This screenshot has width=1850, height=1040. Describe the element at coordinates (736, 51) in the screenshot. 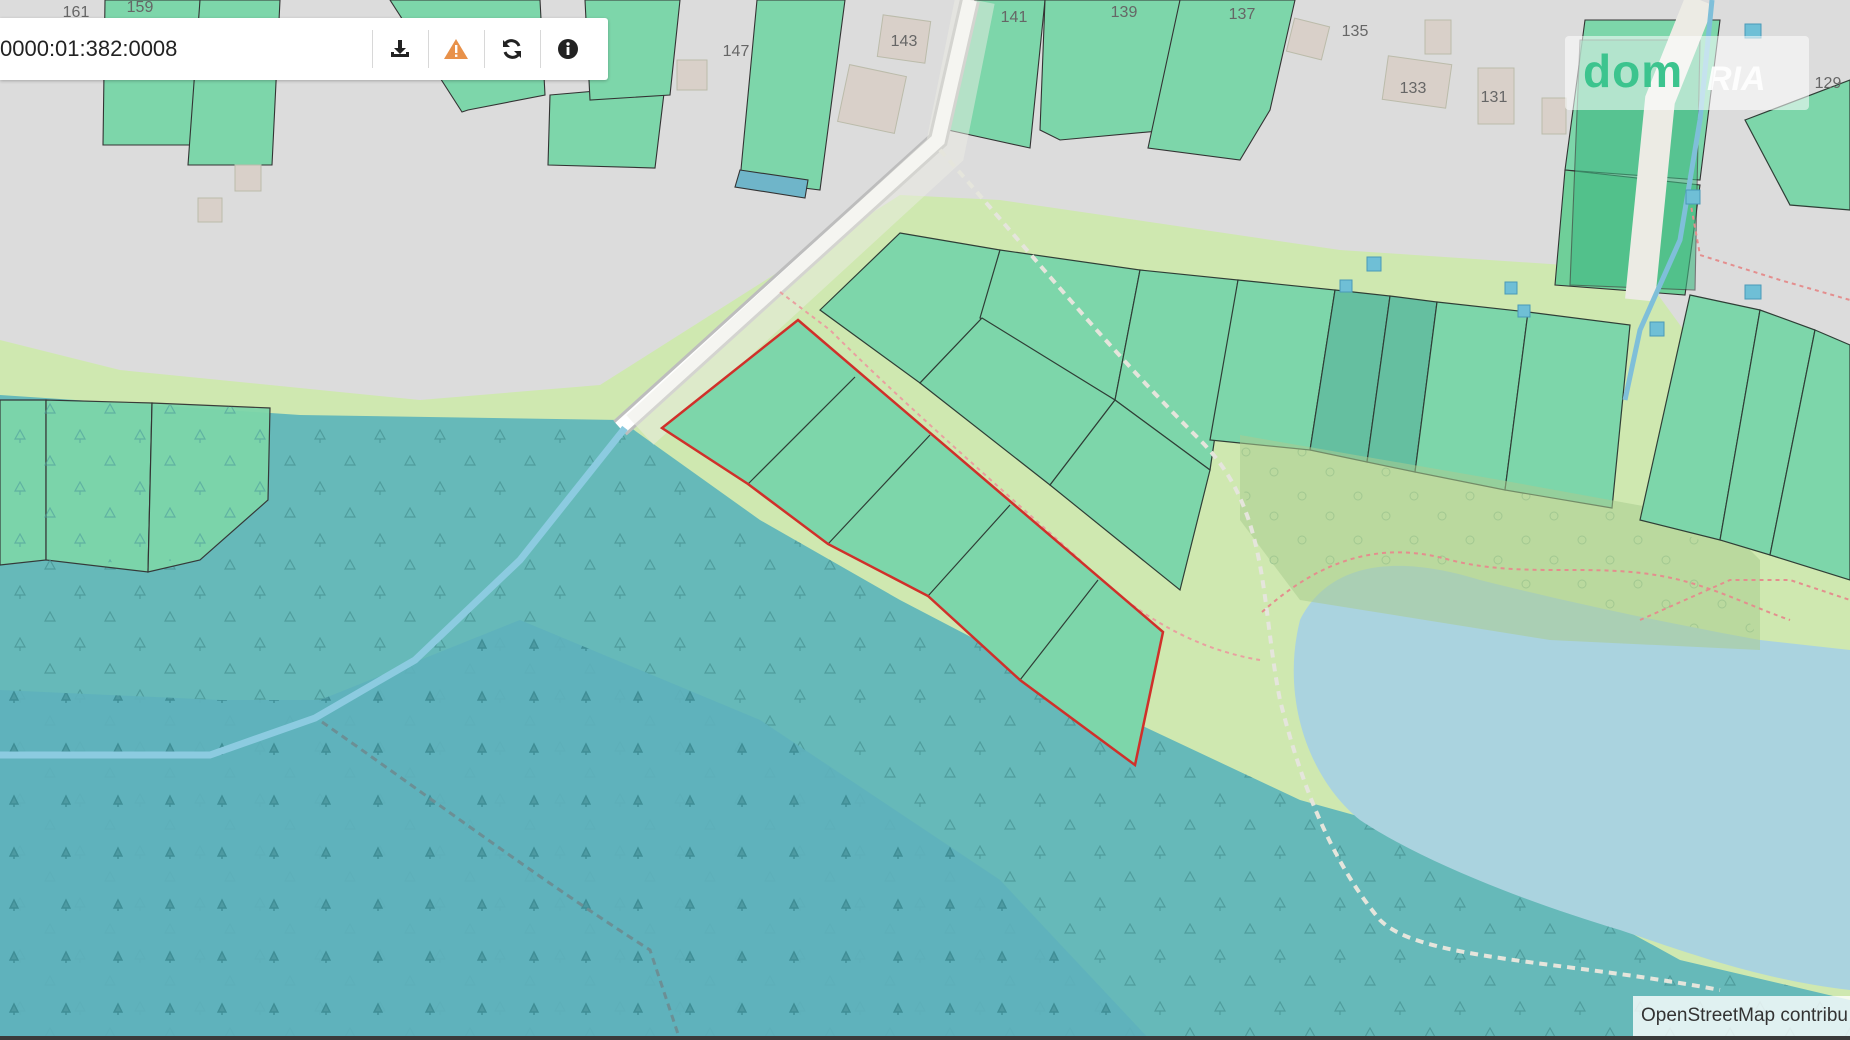

I see `house-number: 147` at that location.